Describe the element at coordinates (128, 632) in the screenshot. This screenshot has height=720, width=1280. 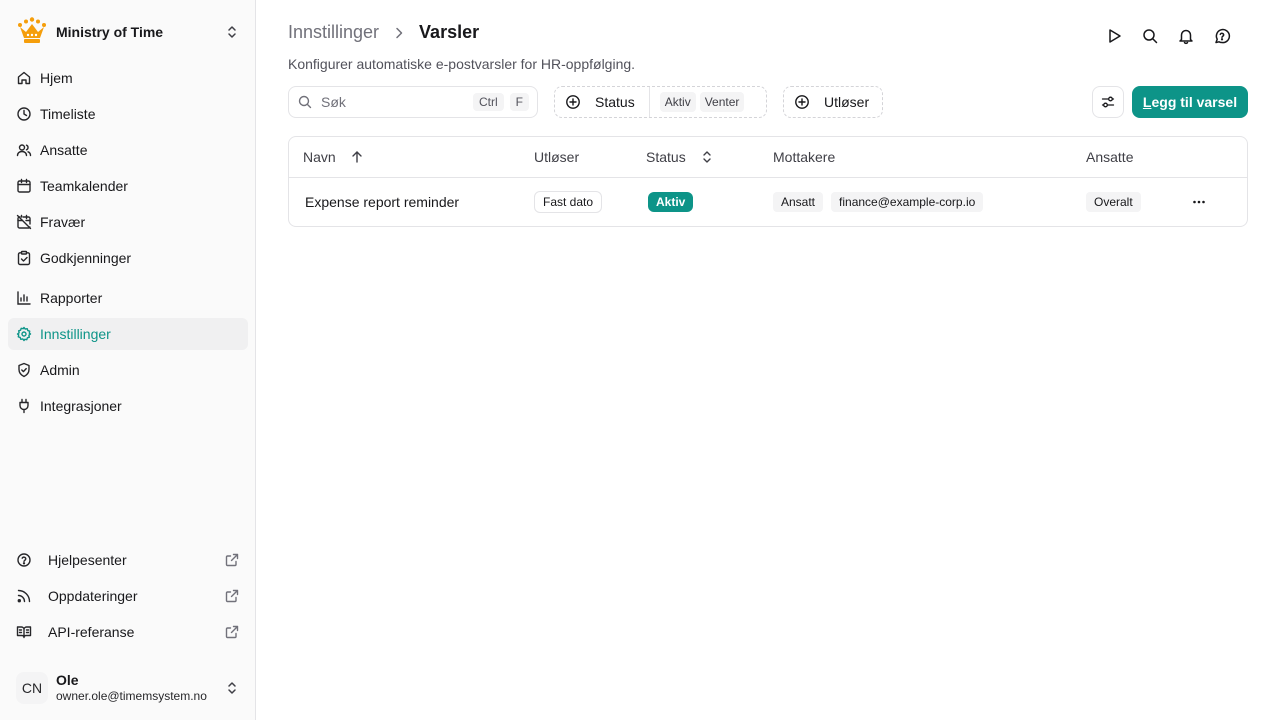
I see `sidebar-link-api-referanse: API-referanse` at that location.